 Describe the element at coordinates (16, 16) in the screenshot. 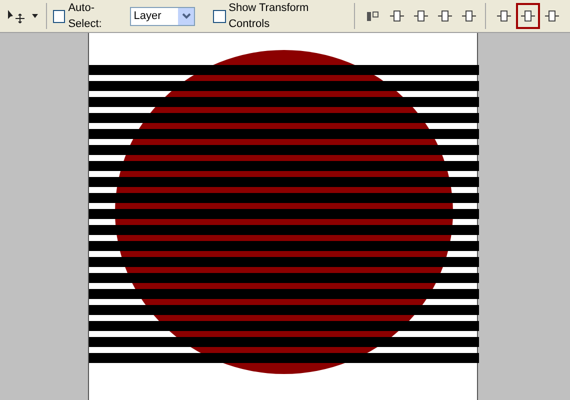

I see `move-tool-icon` at that location.